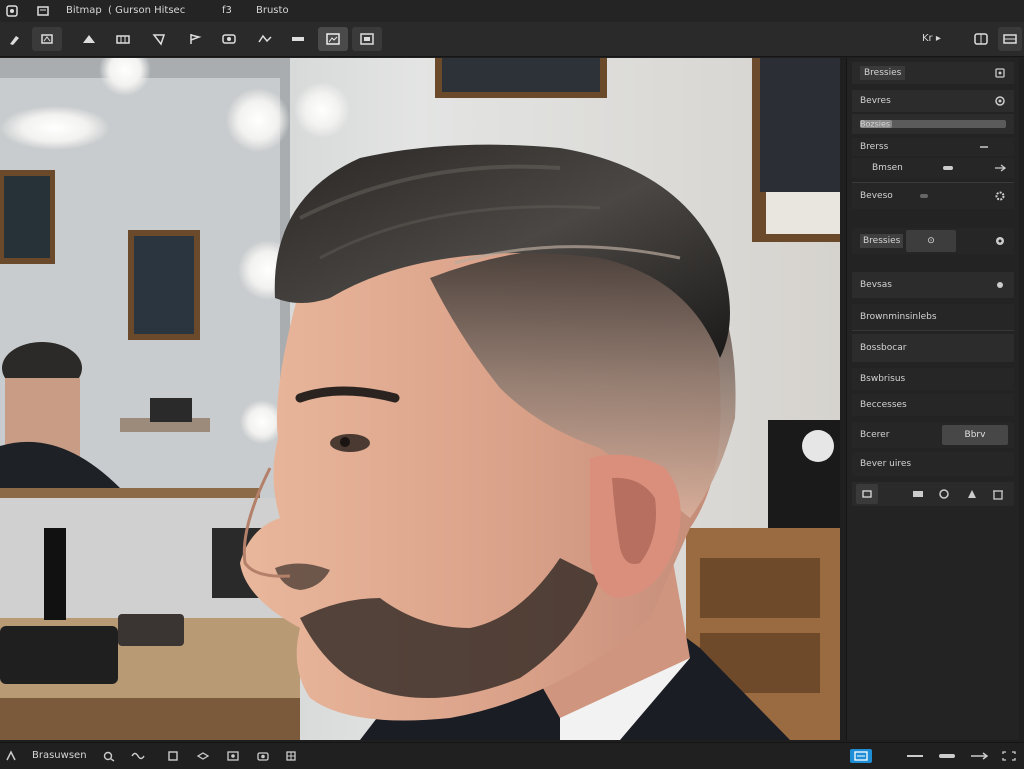 The width and height of the screenshot is (1024, 769). What do you see at coordinates (883, 348) in the screenshot?
I see `panel-row-8-label: Bossbocar` at bounding box center [883, 348].